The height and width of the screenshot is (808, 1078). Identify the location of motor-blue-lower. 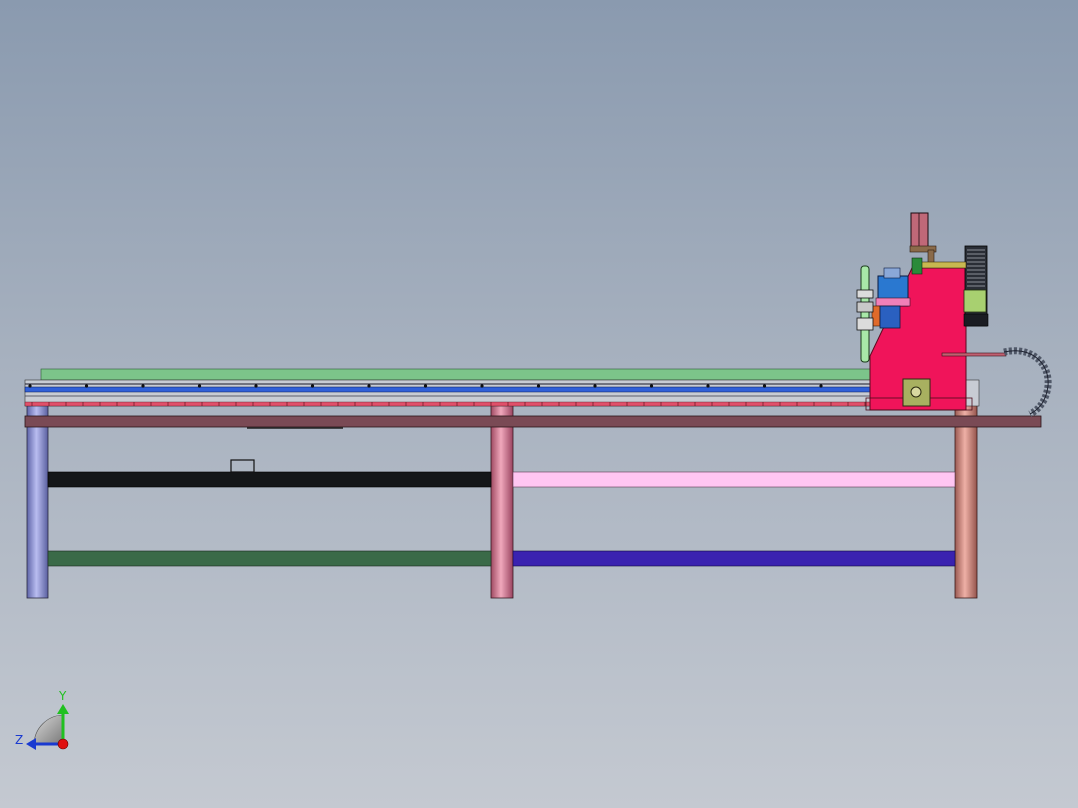
(890, 317).